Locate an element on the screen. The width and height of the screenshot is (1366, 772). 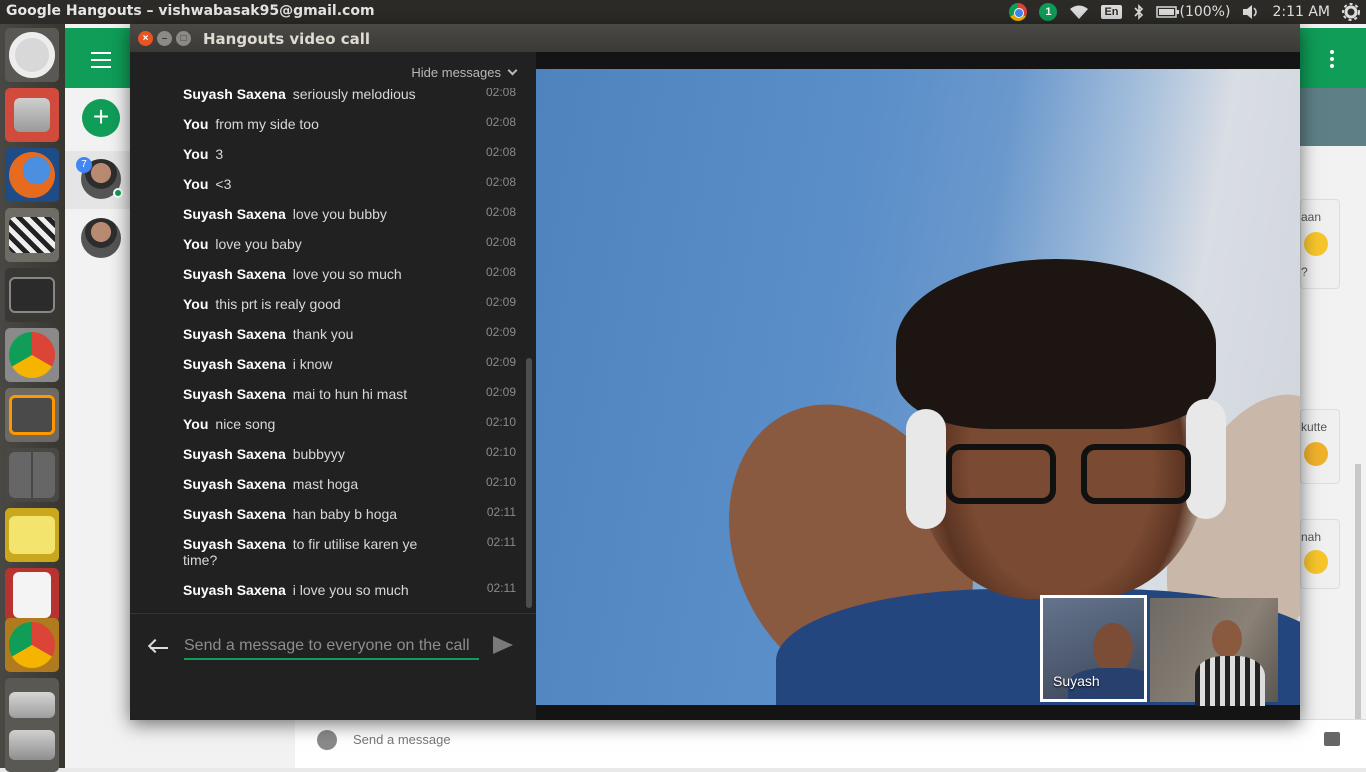
menu-icon is located at coordinates (101, 60).